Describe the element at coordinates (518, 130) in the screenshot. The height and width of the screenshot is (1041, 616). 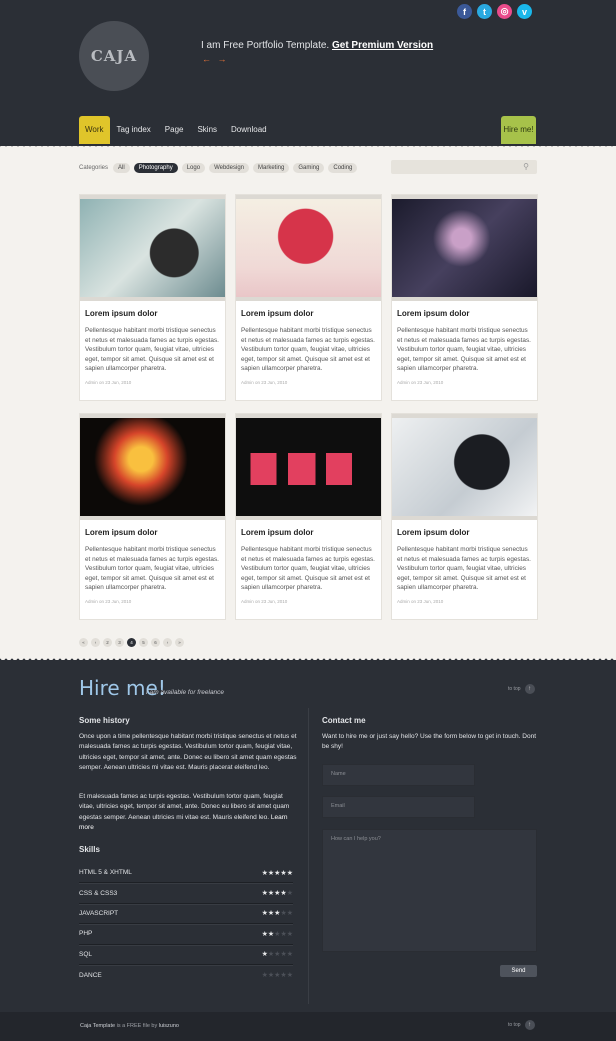
I see `hire-me-button: Hire me!` at that location.